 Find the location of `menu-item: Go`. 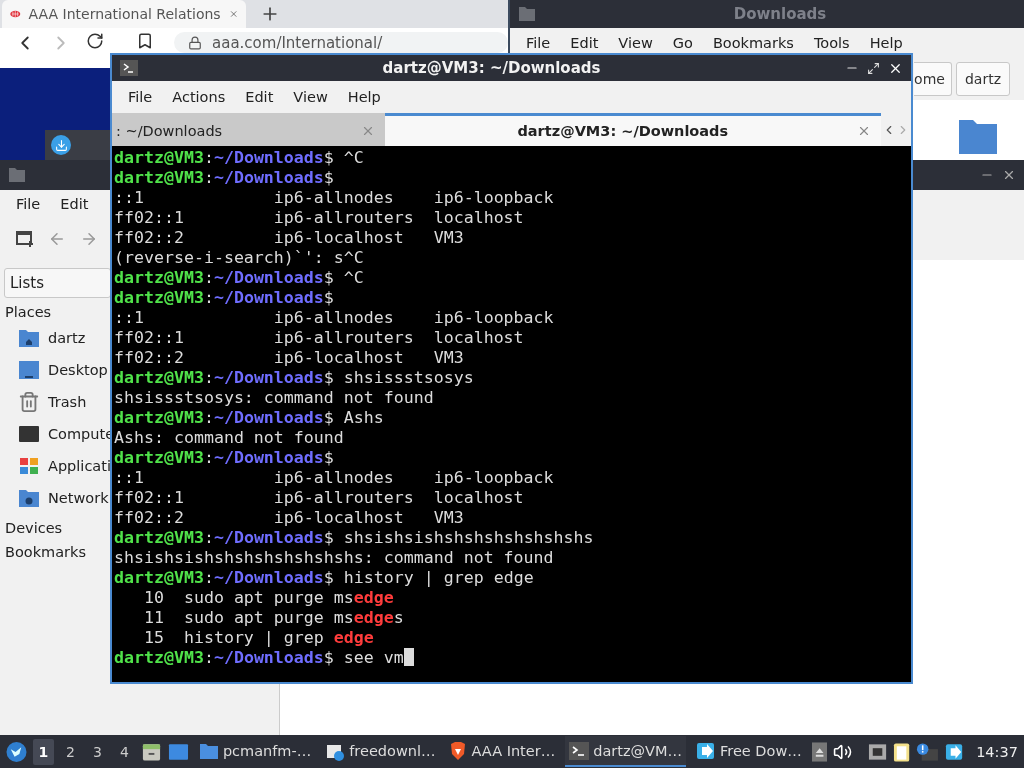

menu-item: Go is located at coordinates (682, 43).